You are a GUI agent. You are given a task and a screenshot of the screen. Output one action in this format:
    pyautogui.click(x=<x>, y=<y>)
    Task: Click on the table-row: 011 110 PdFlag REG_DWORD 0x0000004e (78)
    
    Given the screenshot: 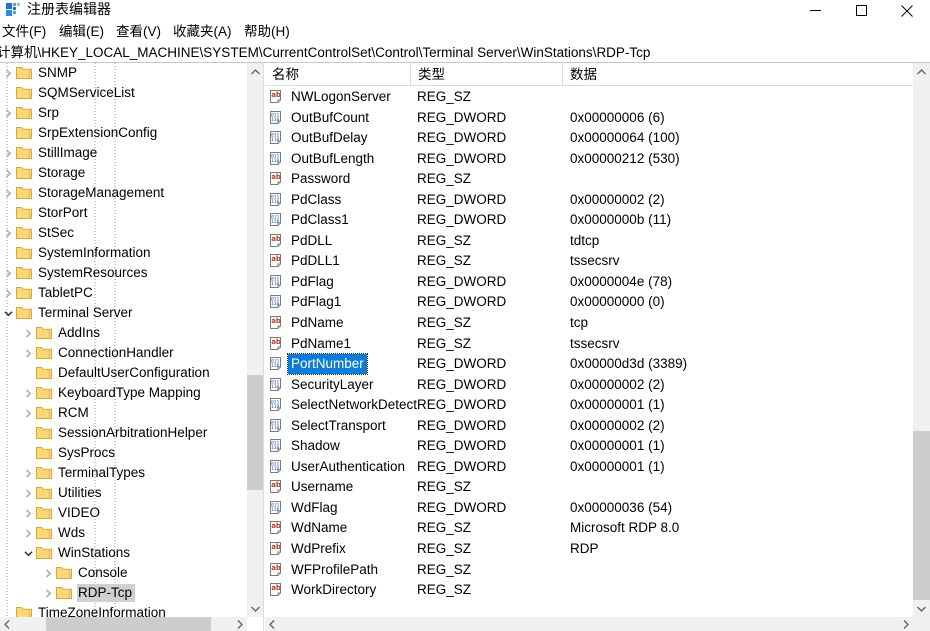 What is the action you would take?
    pyautogui.click(x=589, y=282)
    